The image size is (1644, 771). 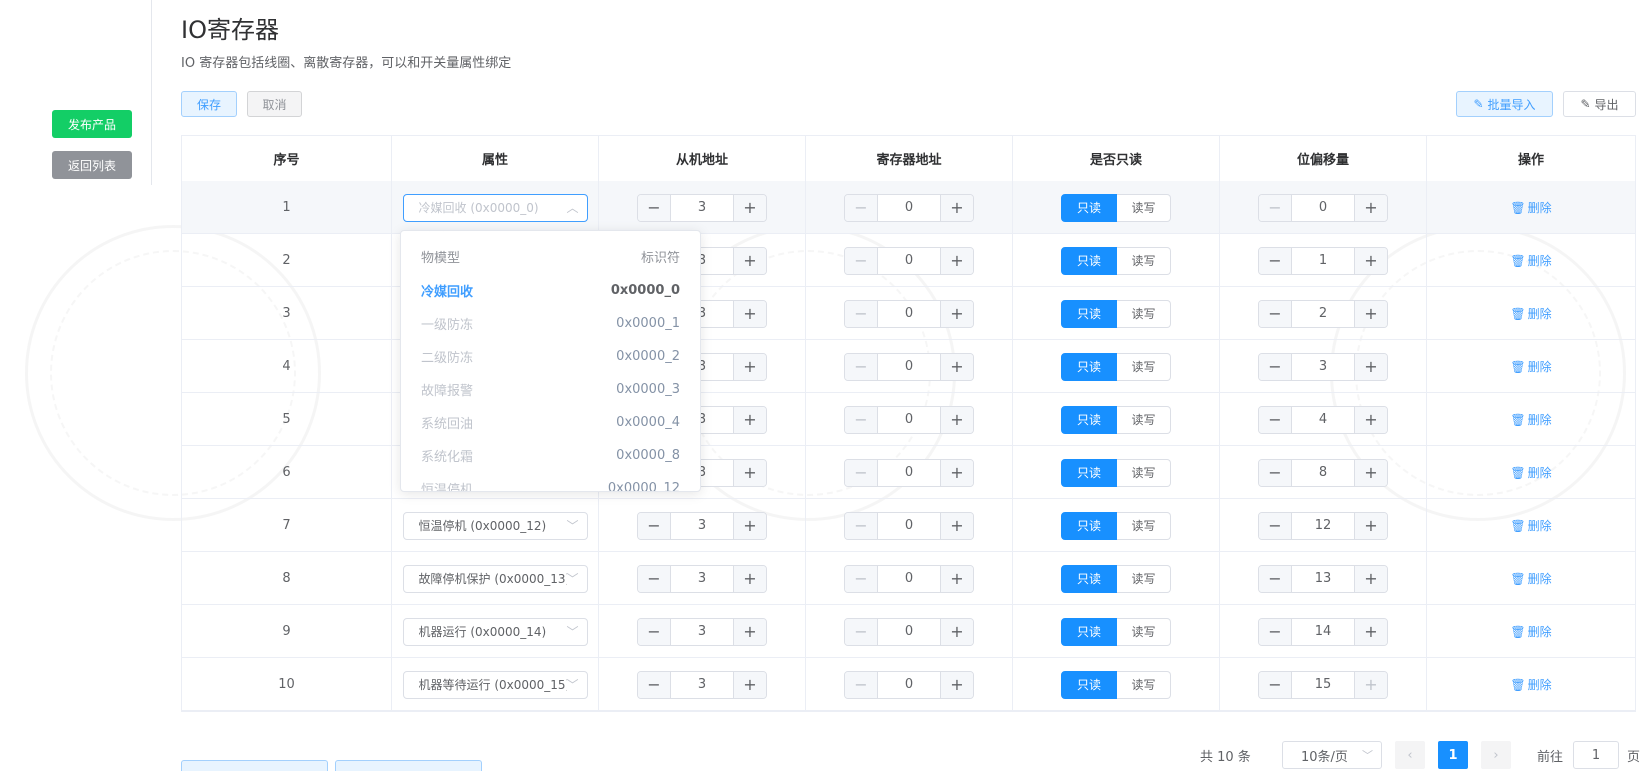 What do you see at coordinates (1323, 367) in the screenshot?
I see `bit-offset-input: 3` at bounding box center [1323, 367].